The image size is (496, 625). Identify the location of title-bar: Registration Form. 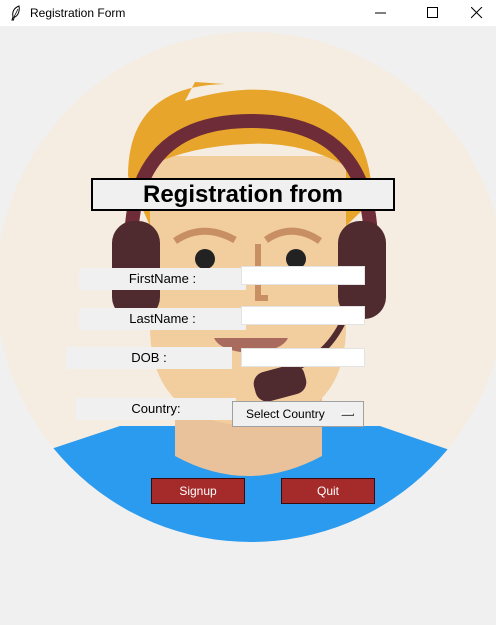
(248, 13).